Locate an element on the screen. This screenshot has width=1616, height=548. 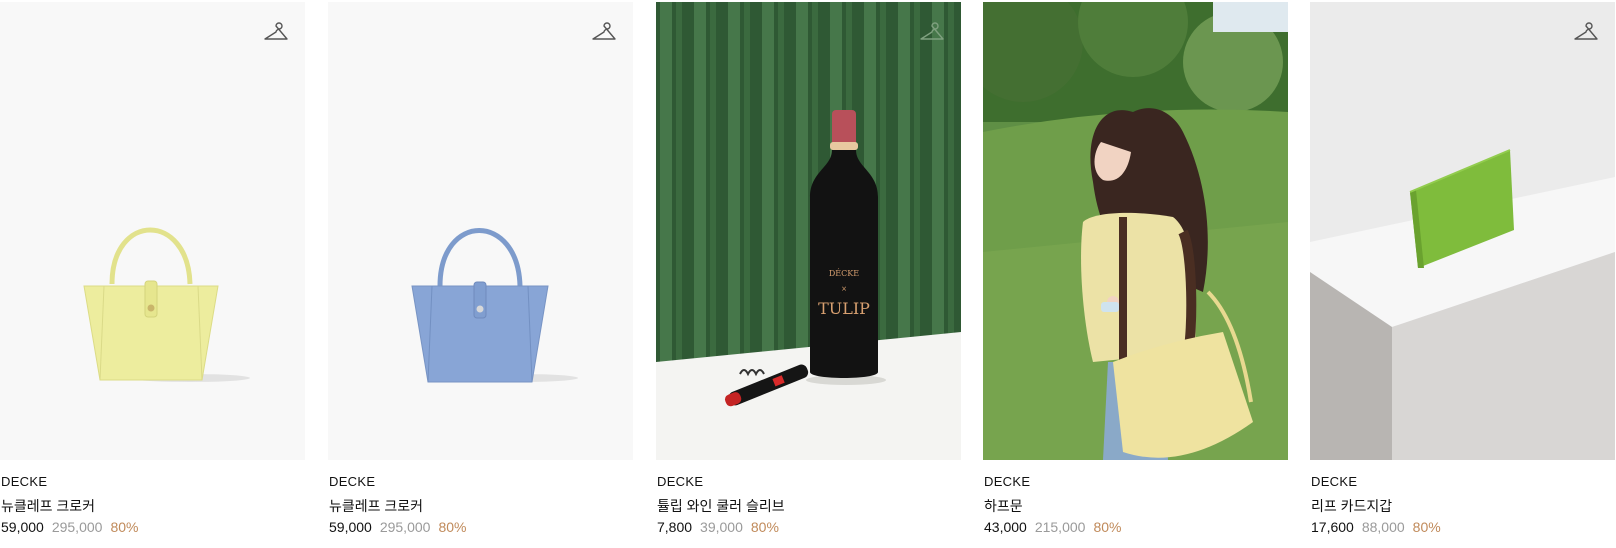
sale-price: 7,800 is located at coordinates (675, 527).